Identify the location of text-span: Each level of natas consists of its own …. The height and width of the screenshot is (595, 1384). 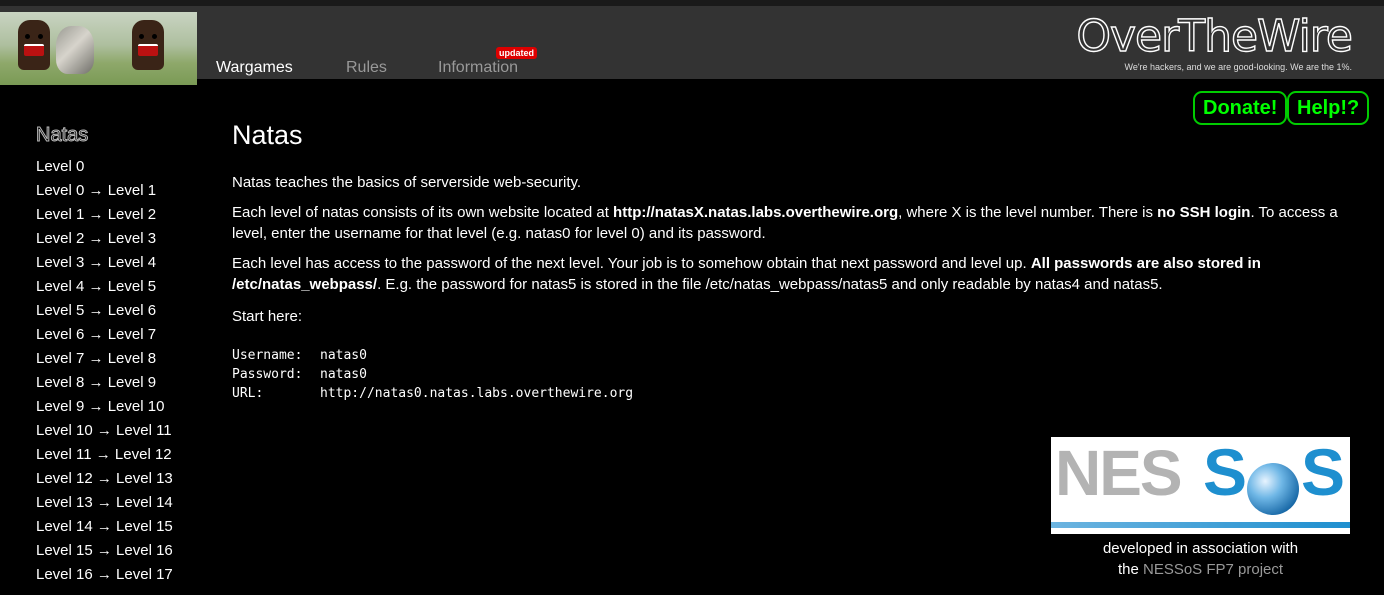
(423, 212).